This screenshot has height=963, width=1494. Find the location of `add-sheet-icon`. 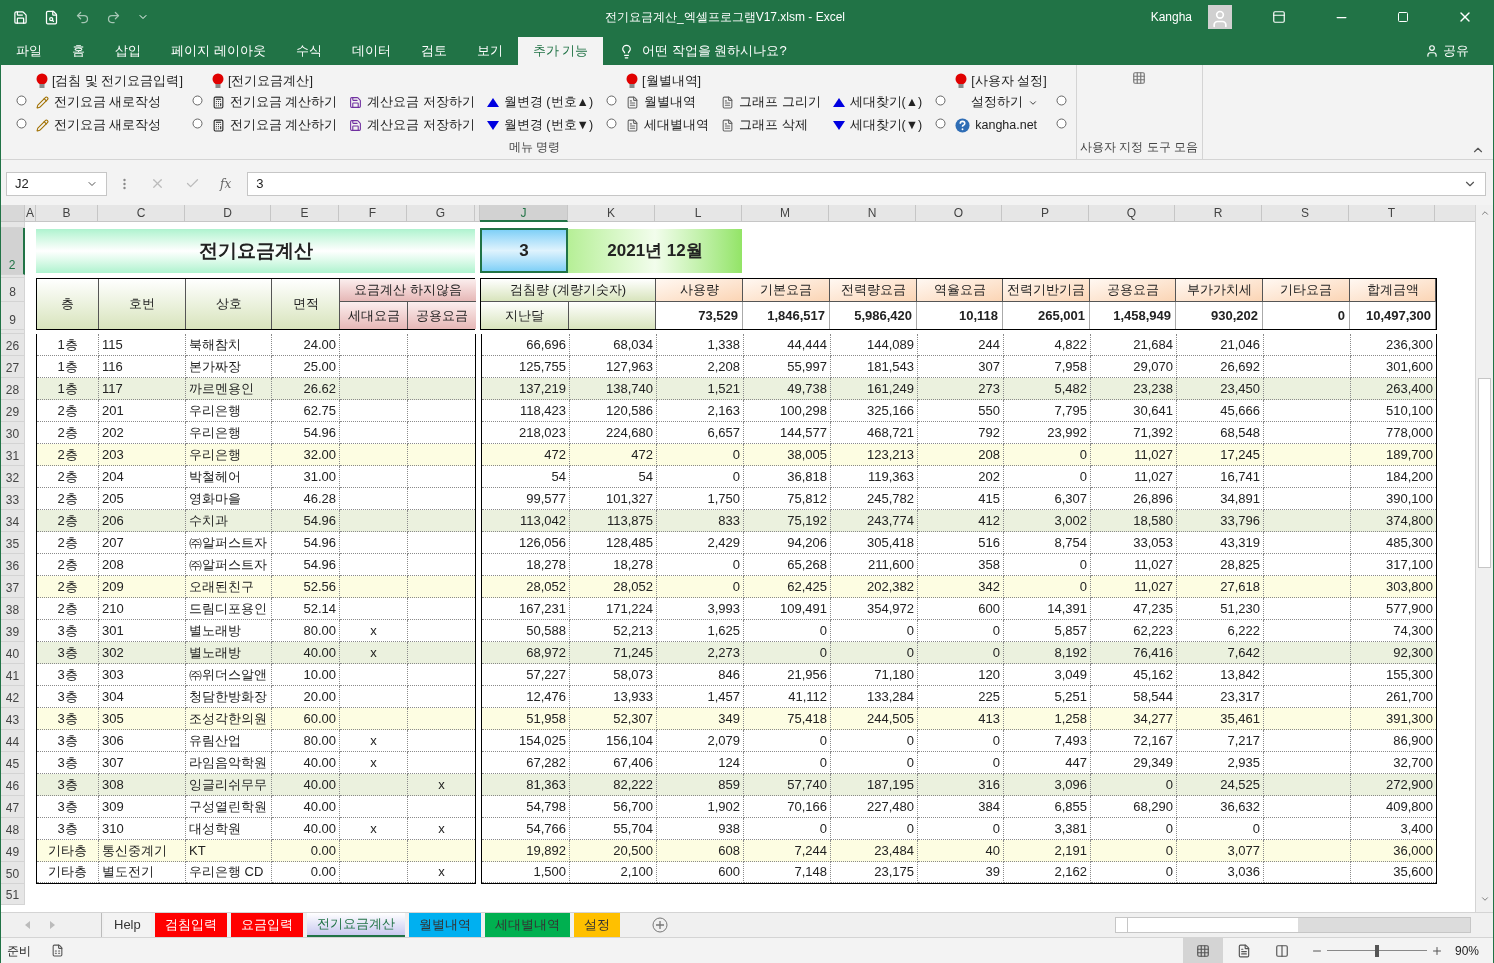

add-sheet-icon is located at coordinates (659, 925).